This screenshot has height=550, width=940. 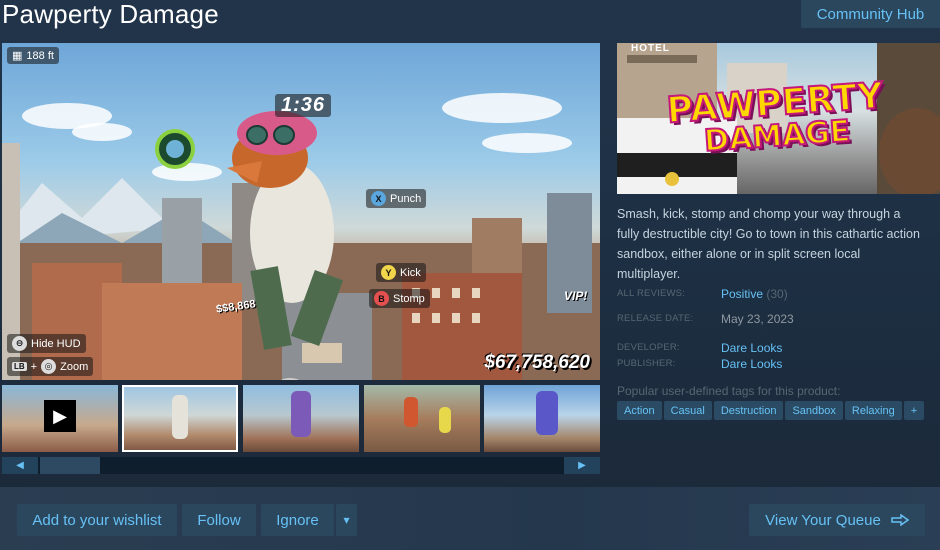 I want to click on reviews-value: Positive, so click(x=742, y=294).